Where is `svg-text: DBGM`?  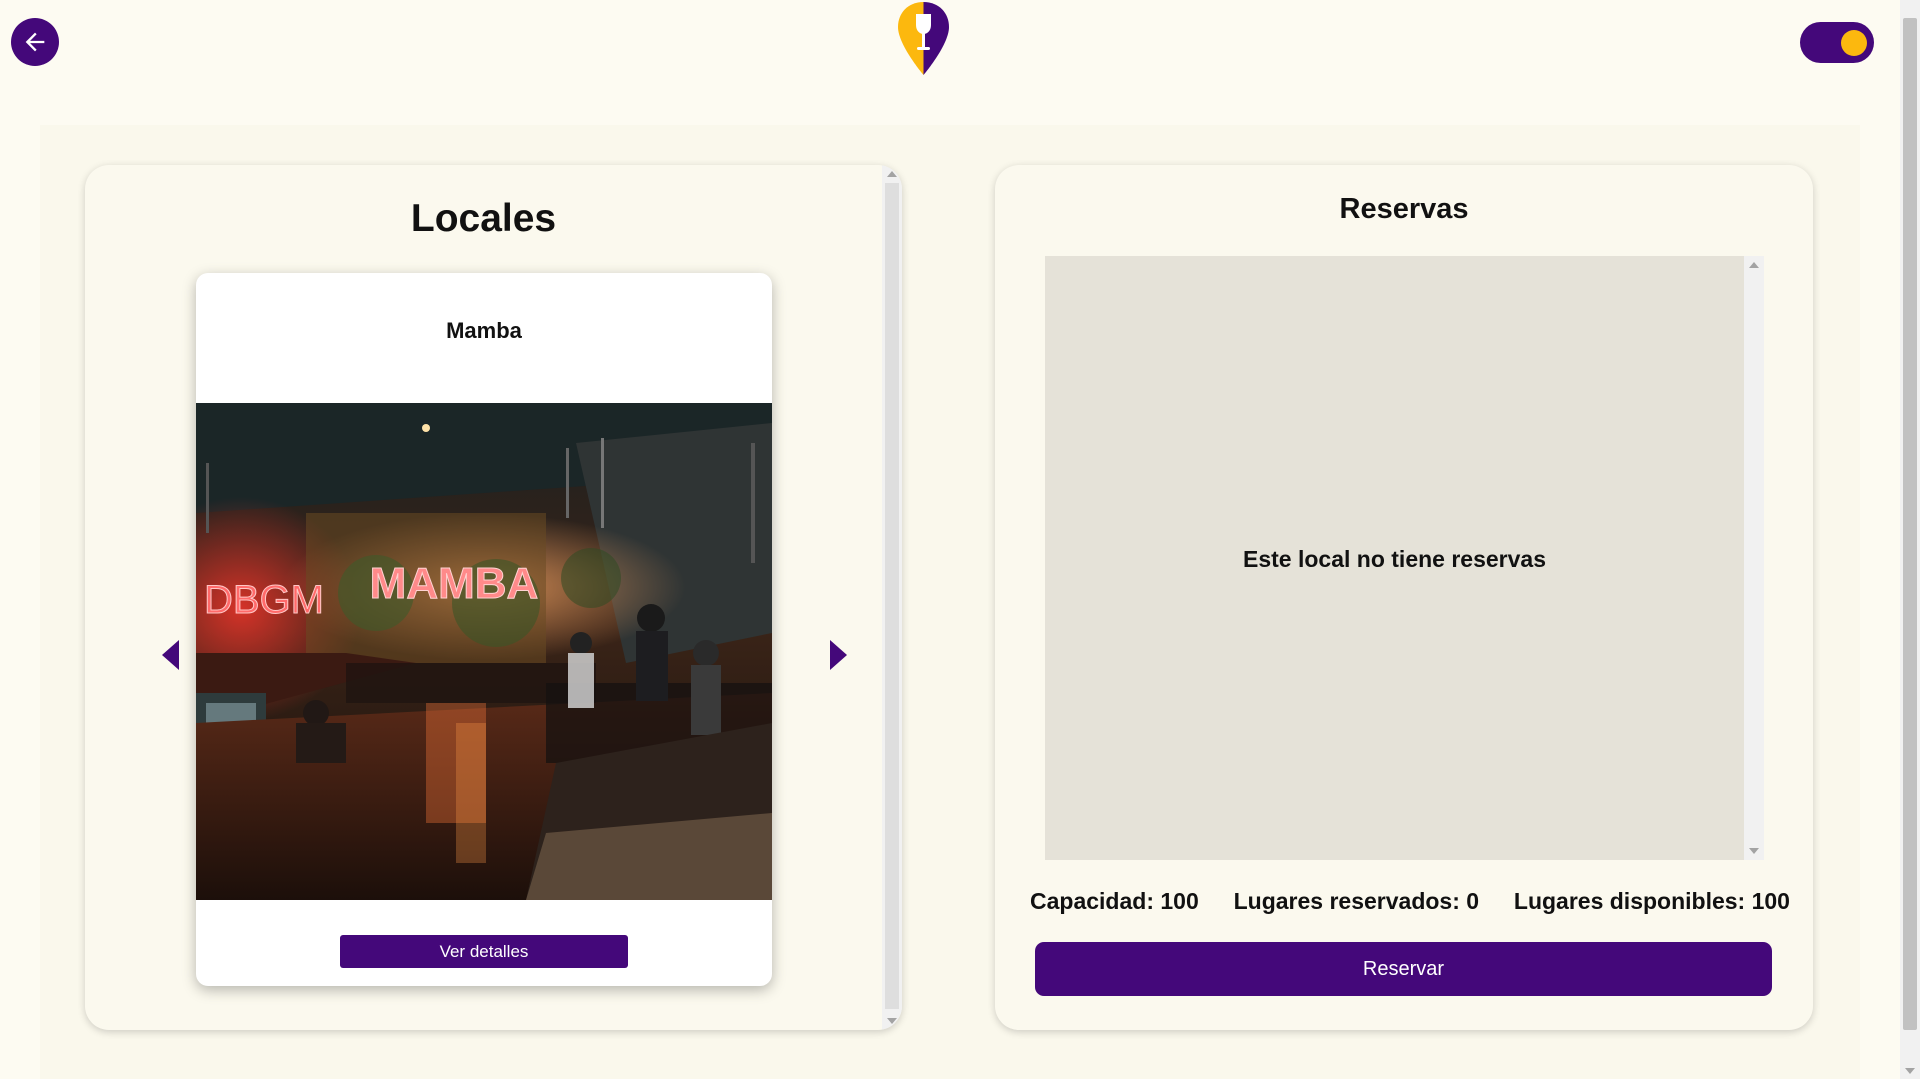
svg-text: DBGM is located at coordinates (264, 600).